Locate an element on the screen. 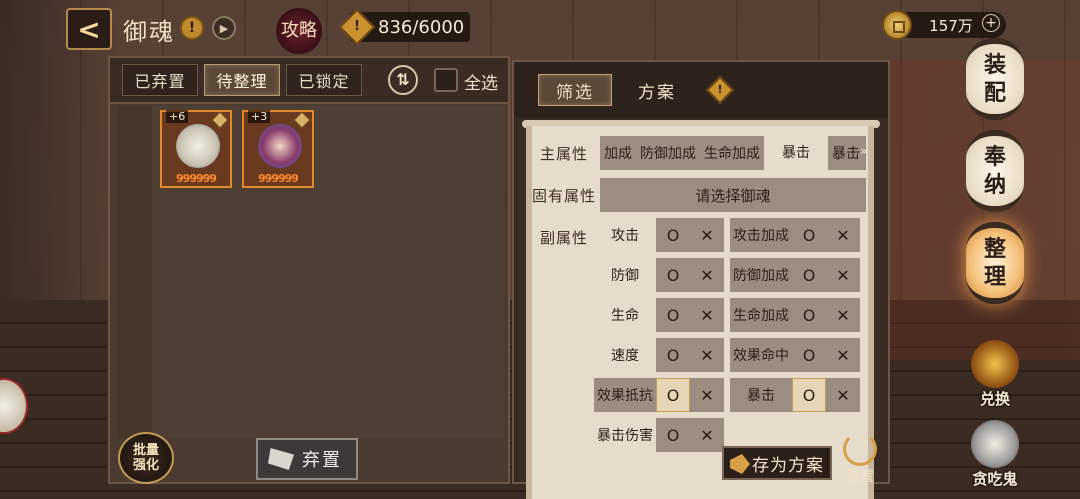 The width and height of the screenshot is (1080, 499). sub-attr-name: 攻击 is located at coordinates (625, 235).